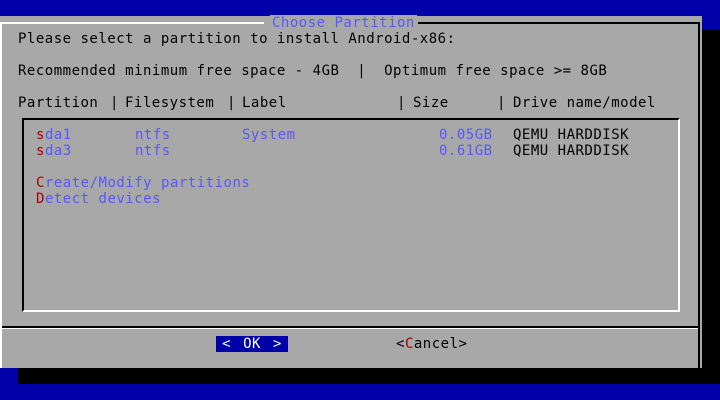  Describe the element at coordinates (466, 135) in the screenshot. I see `partition-size: 0.05GB` at that location.